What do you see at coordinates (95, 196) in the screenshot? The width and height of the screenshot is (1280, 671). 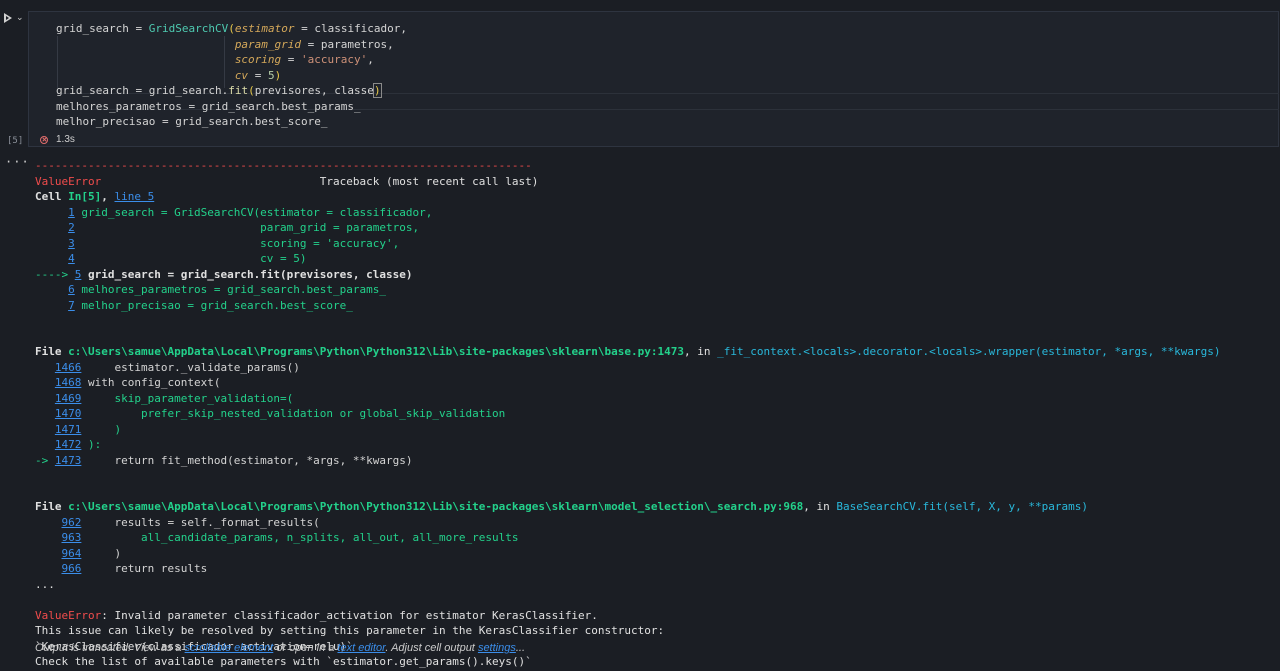 I see `cell-ref: Cell In[5], line 5` at bounding box center [95, 196].